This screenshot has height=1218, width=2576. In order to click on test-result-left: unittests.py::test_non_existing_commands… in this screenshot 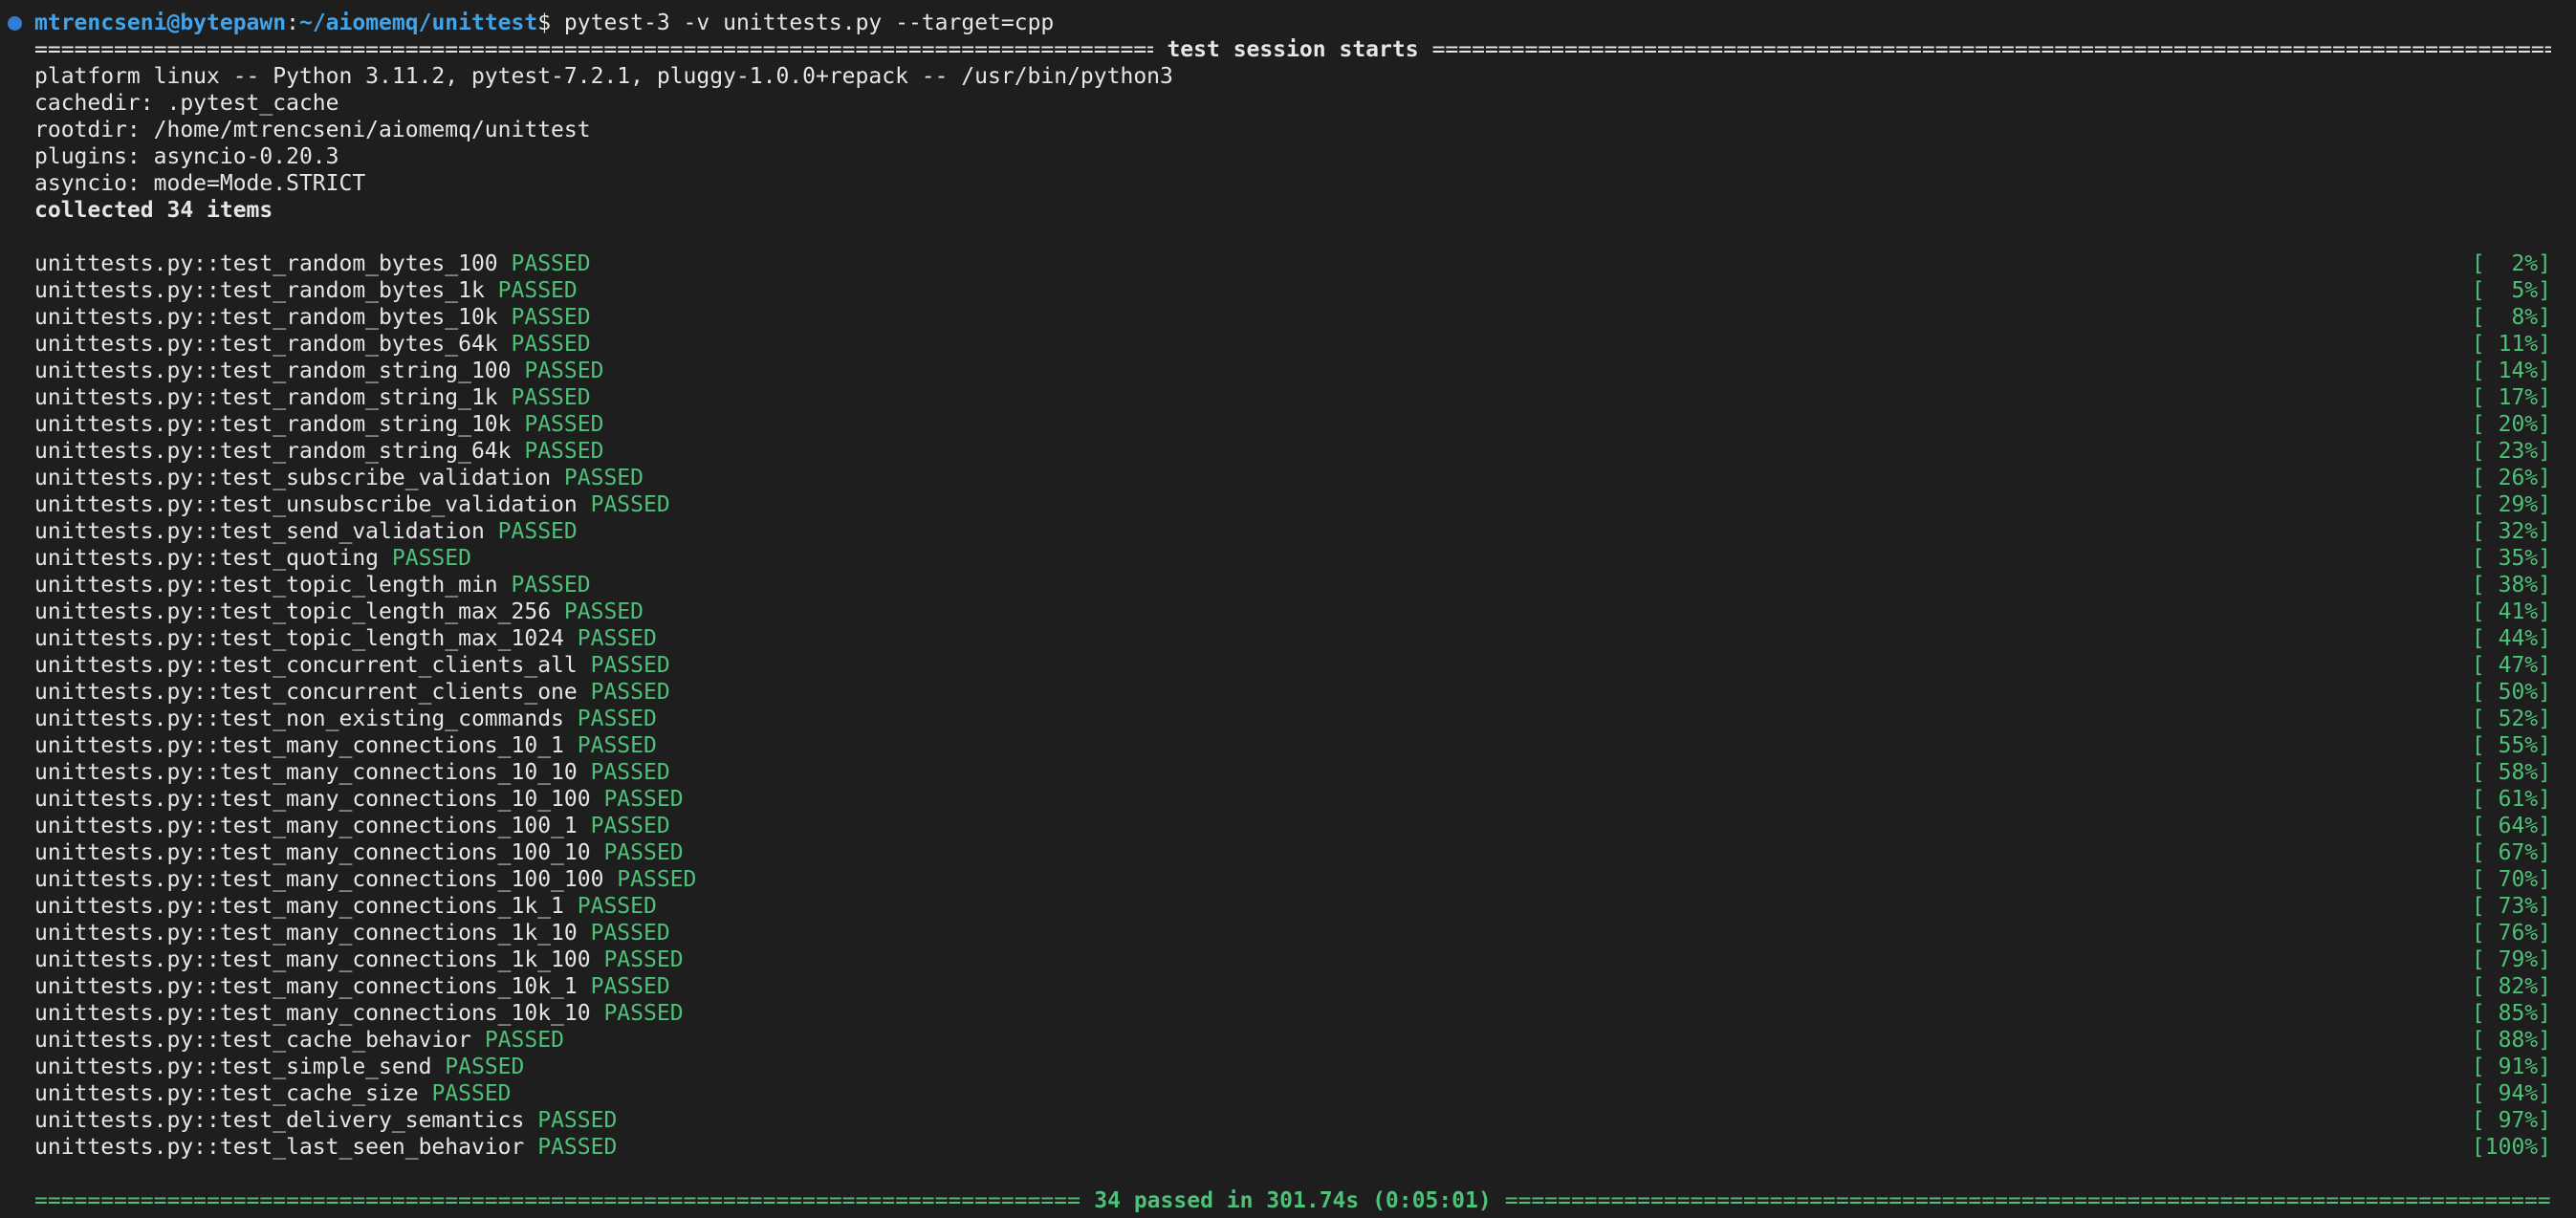, I will do `click(345, 719)`.